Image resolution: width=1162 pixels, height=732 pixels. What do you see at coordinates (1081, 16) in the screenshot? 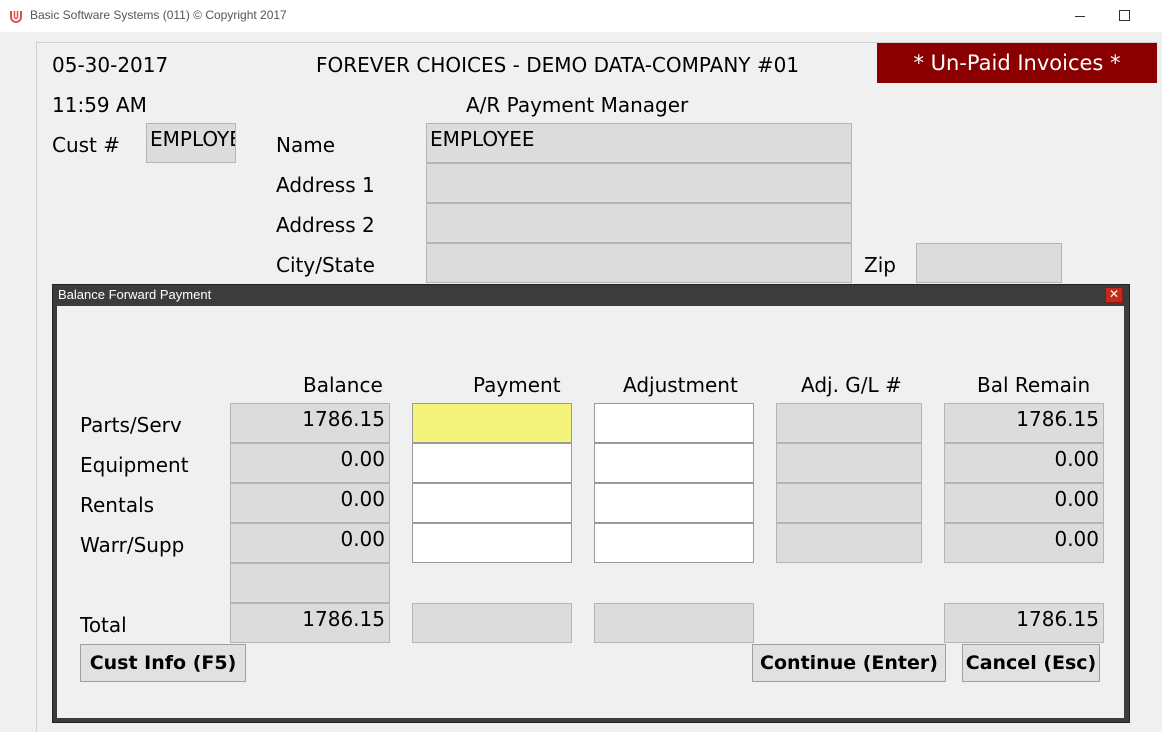
I see `minimize-button` at bounding box center [1081, 16].